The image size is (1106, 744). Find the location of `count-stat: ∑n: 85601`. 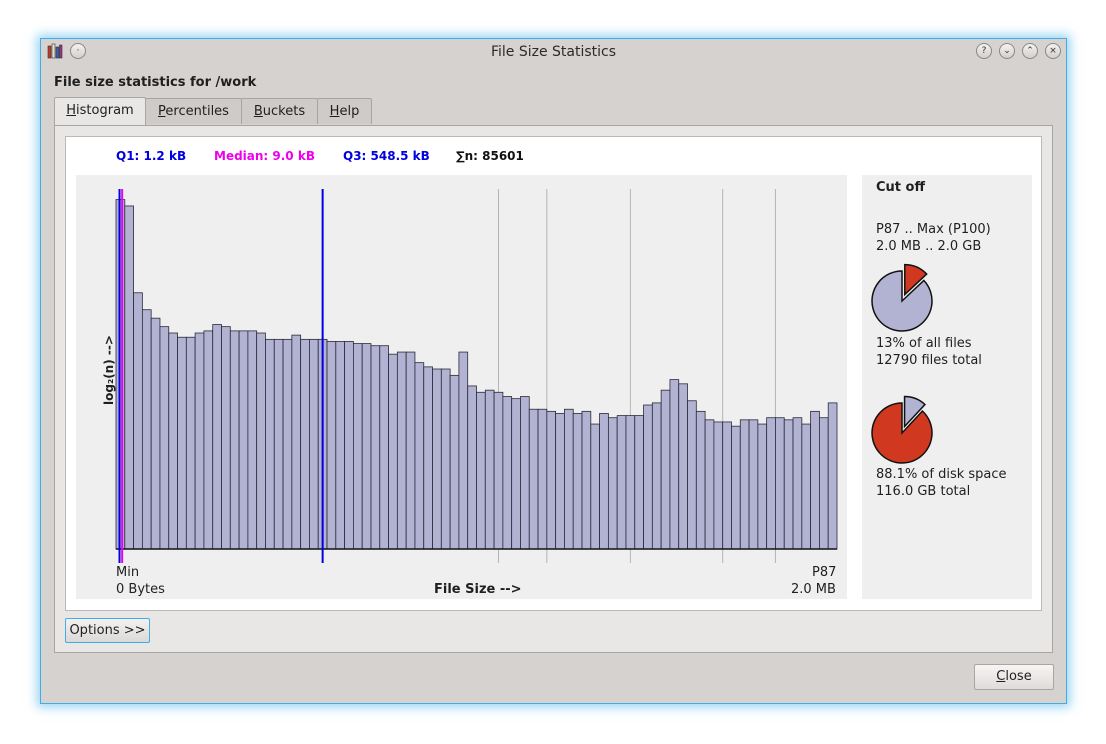

count-stat: ∑n: 85601 is located at coordinates (490, 156).